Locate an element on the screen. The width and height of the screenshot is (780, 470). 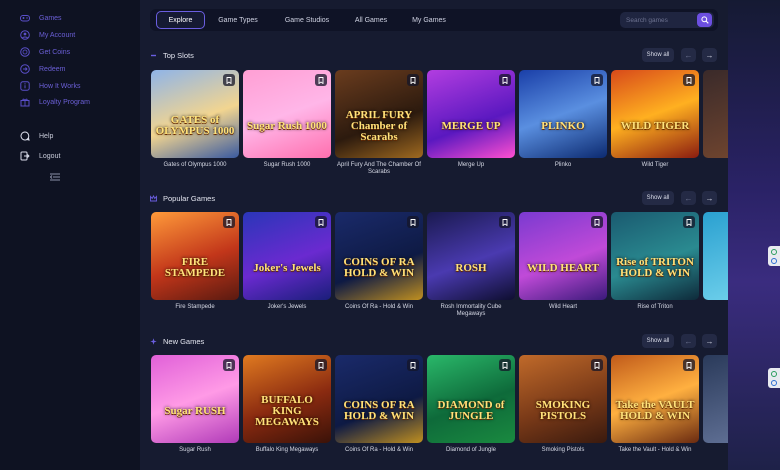
game-thumbnail: PLINKO is located at coordinates (563, 114).